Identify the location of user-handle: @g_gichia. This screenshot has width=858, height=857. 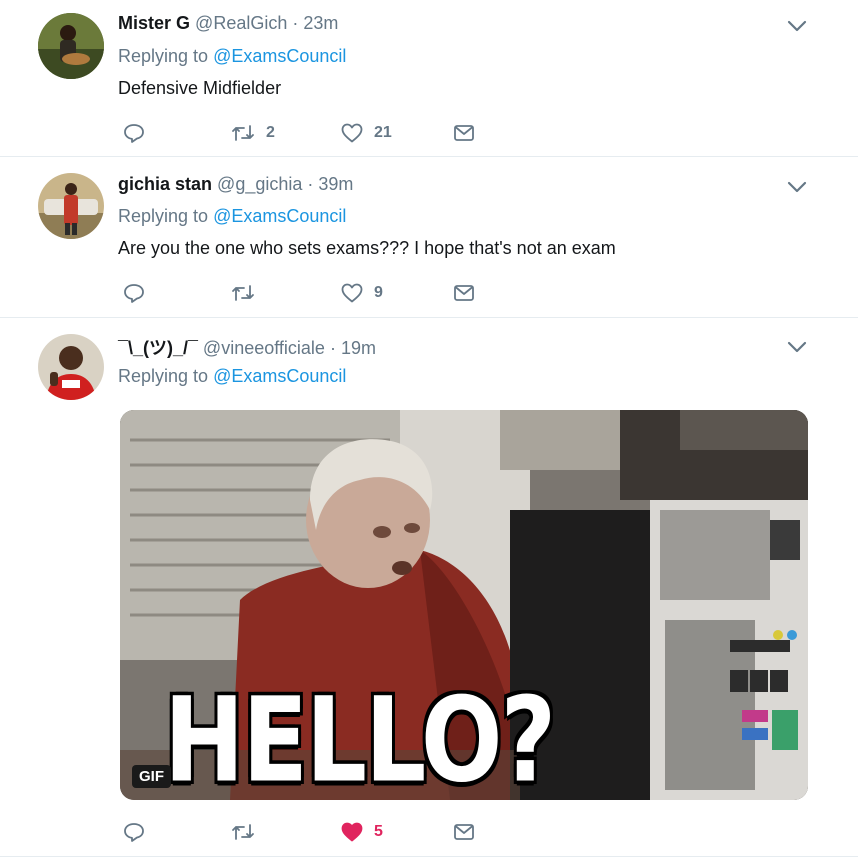
(259, 184).